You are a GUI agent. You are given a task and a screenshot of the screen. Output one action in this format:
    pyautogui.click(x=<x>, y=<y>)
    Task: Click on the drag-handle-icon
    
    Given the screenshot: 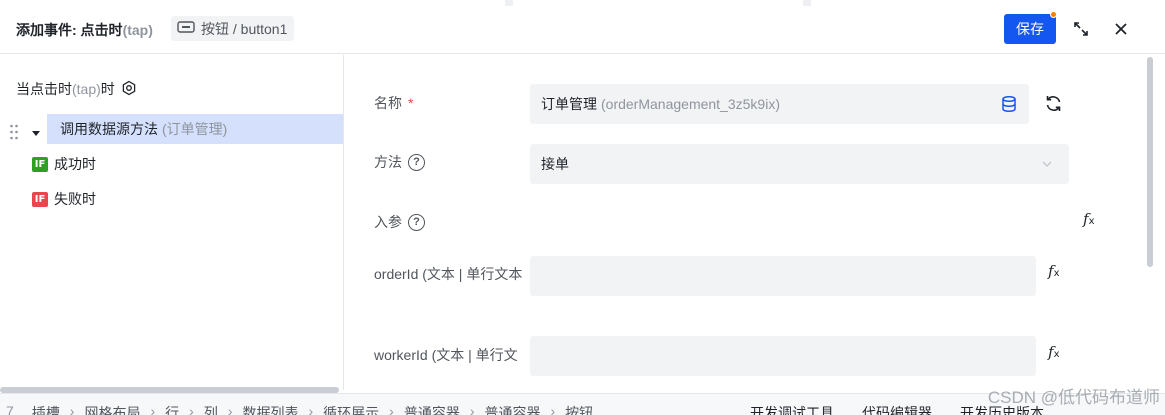 What is the action you would take?
    pyautogui.click(x=14, y=132)
    